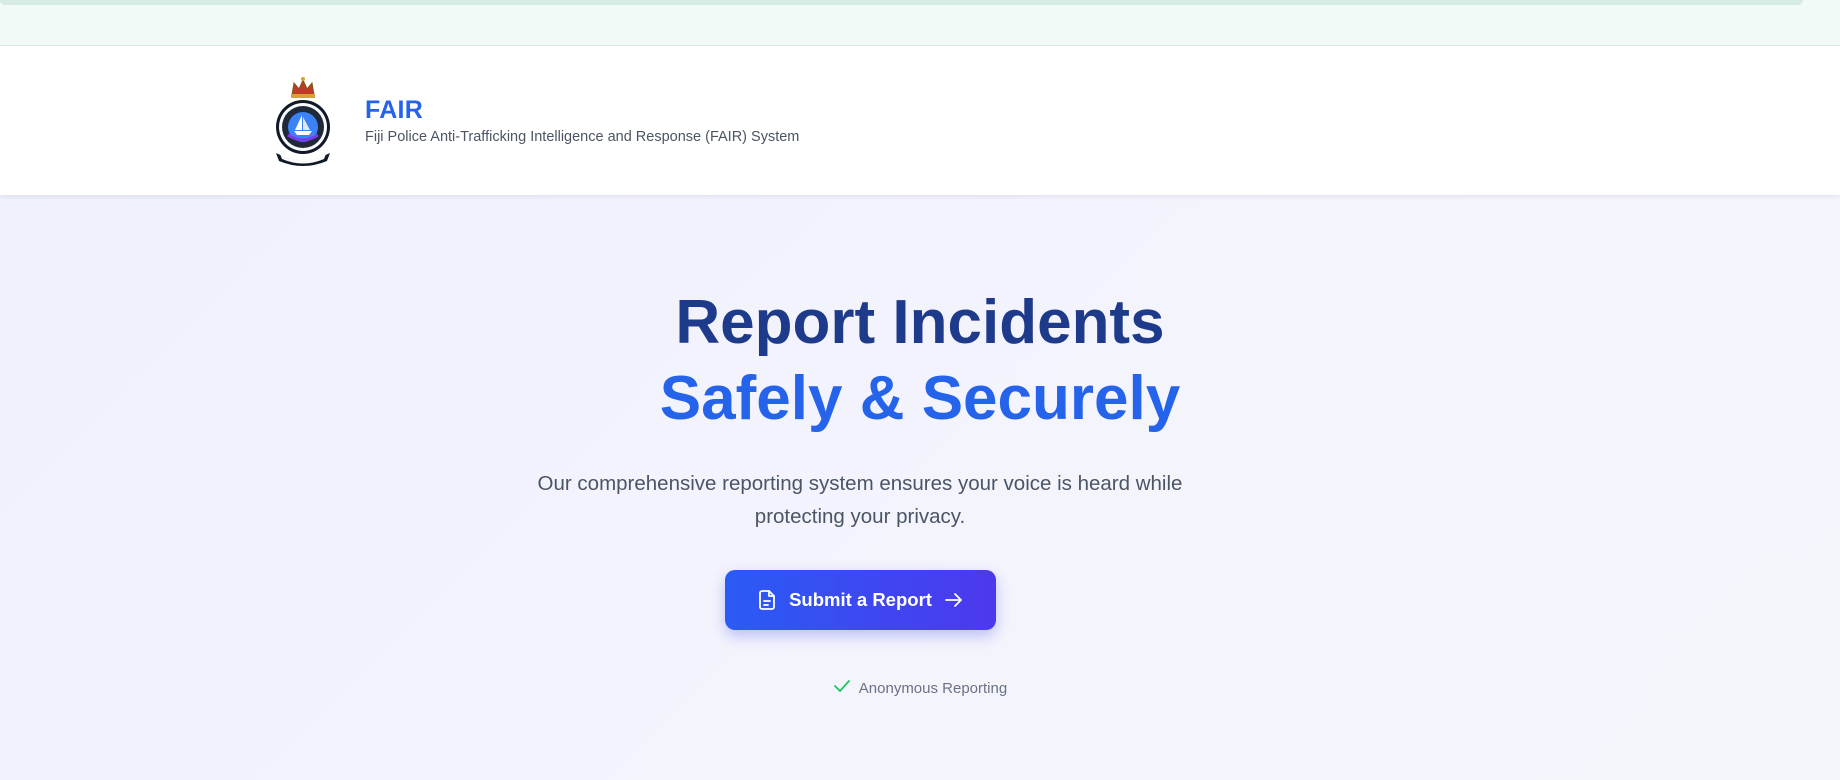  I want to click on top-progress-bar, so click(901, 2).